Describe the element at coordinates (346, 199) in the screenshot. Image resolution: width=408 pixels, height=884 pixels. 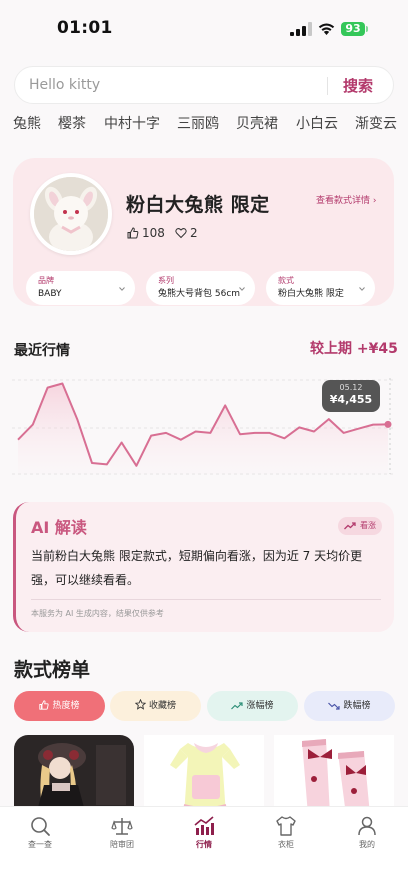
I see `view-style-detail-link: 查看款式详情 ›` at that location.